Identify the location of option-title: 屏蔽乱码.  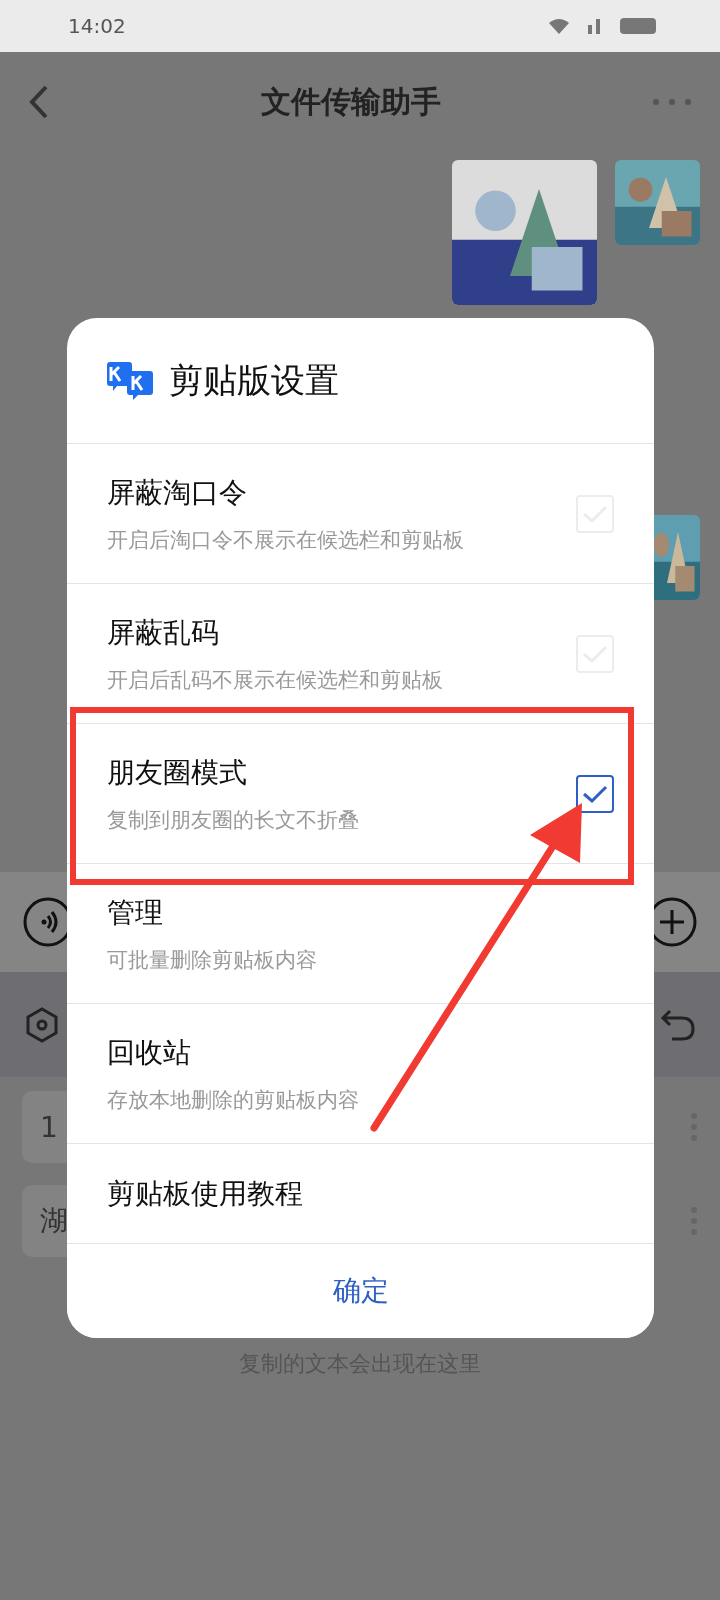
(163, 632).